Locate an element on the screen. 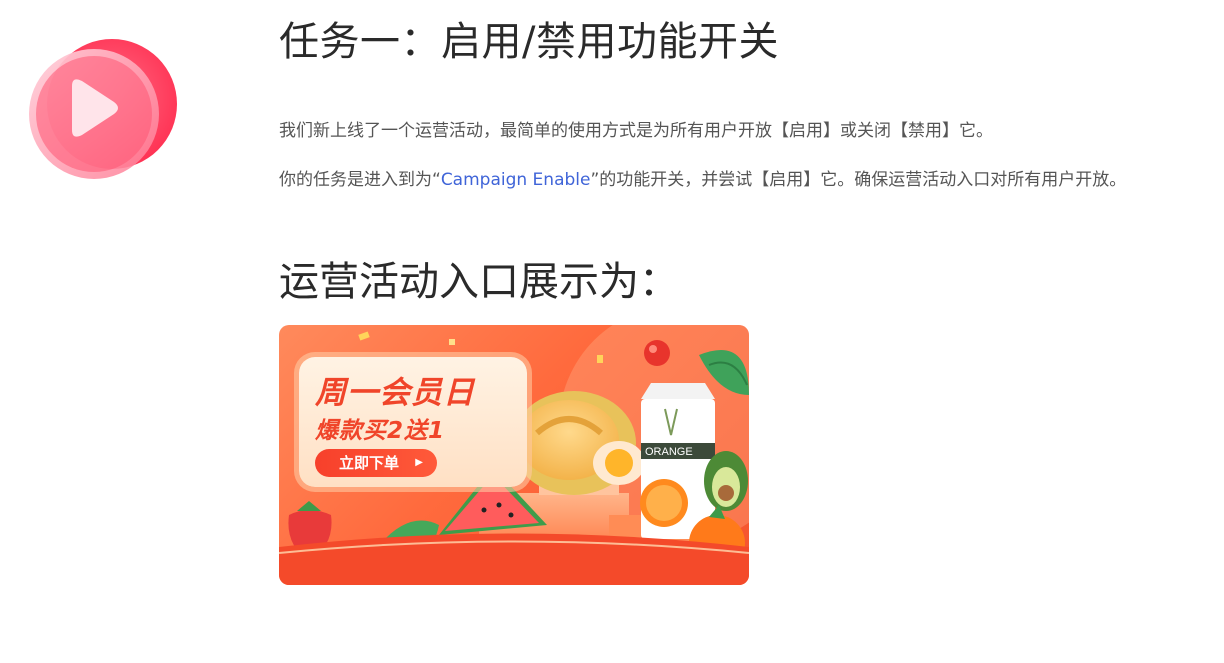  chevron-right-icon: ▶ is located at coordinates (419, 462).